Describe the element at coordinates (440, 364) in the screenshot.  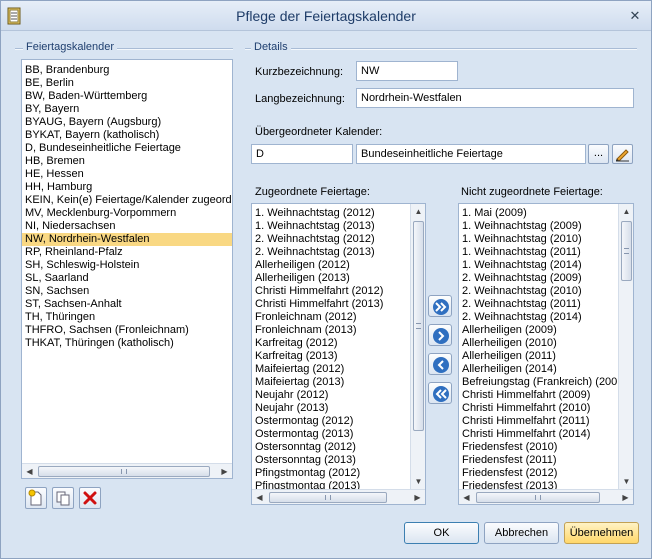
I see `remove-holiday-button` at that location.